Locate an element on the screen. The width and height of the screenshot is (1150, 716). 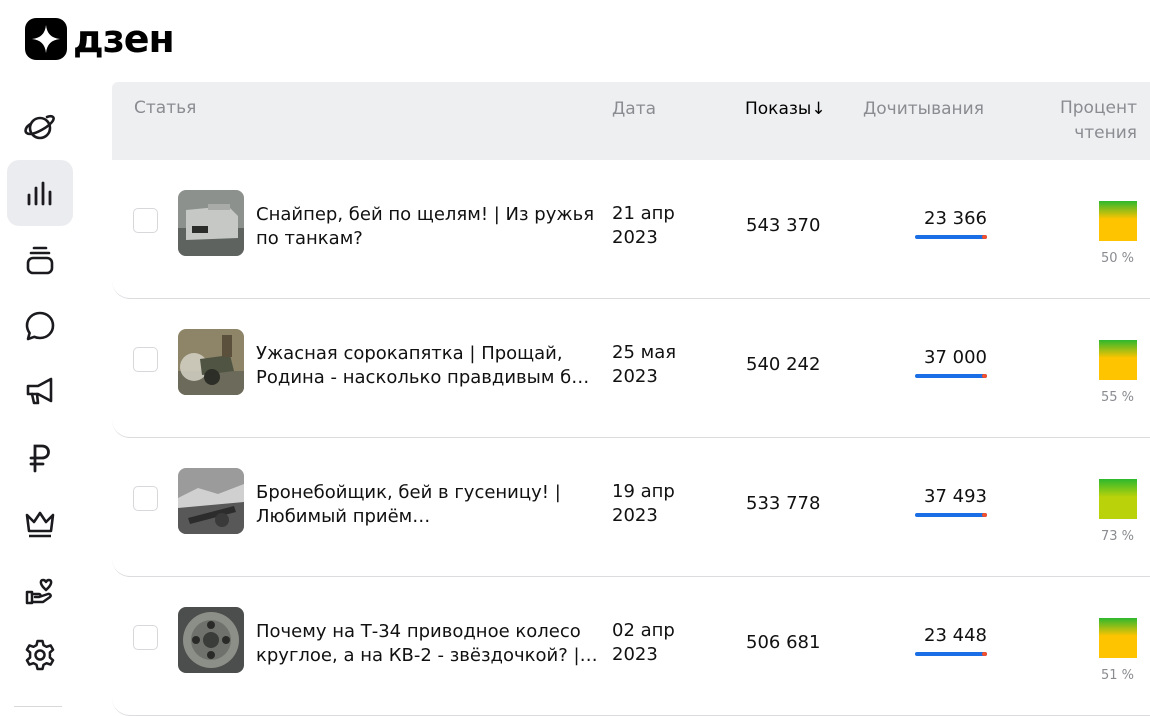
article-views: 540 242 is located at coordinates (783, 364).